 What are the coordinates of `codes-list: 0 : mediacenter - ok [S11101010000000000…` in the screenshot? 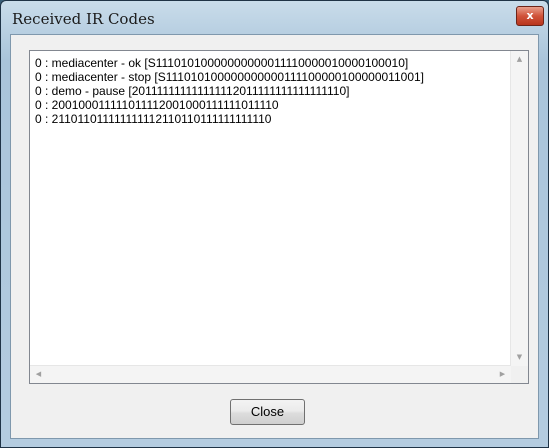 It's located at (270, 91).